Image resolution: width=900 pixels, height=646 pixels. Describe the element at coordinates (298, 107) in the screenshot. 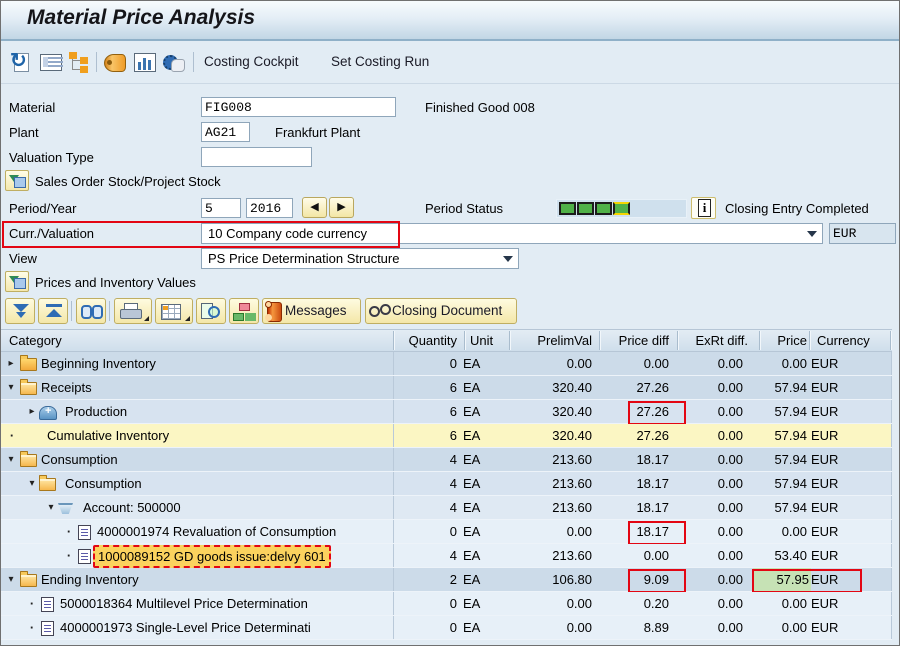

I see `material-input` at that location.